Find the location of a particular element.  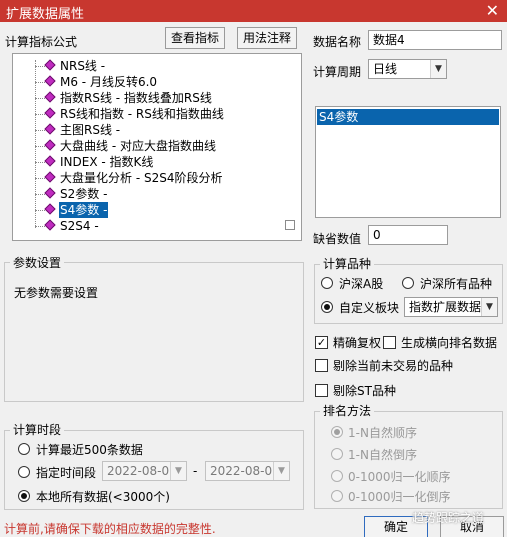

rank-natural-asc-label: 1-N自然顺序 is located at coordinates (382, 432).